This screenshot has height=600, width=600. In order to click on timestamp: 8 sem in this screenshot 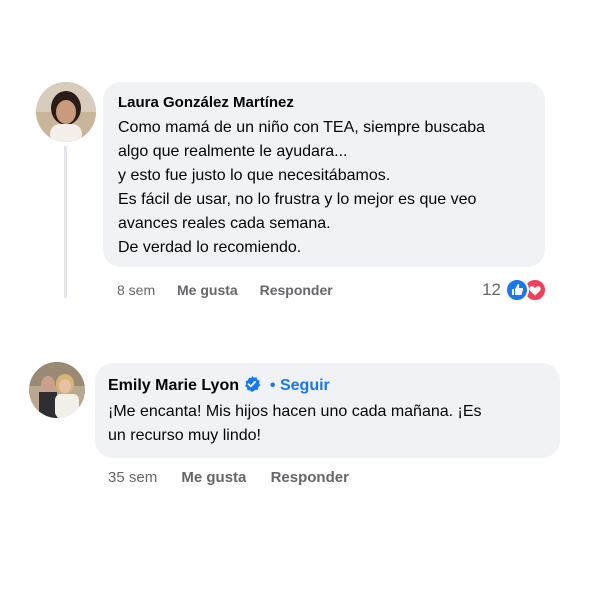, I will do `click(136, 290)`.